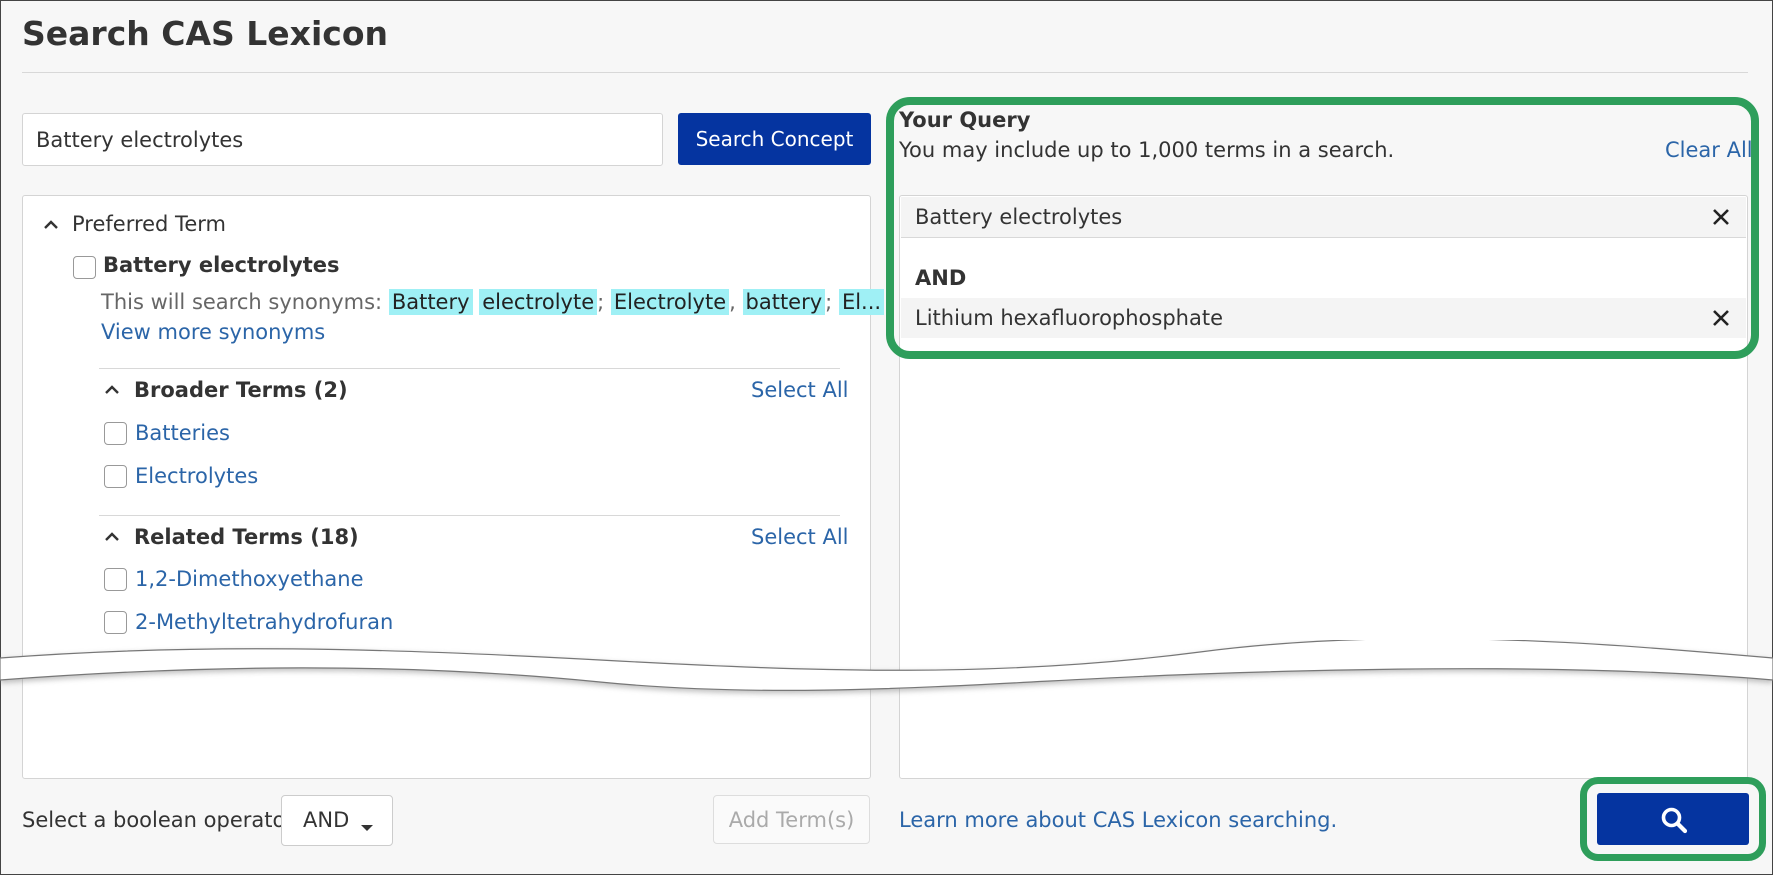 This screenshot has width=1773, height=875. I want to click on synonym-chip: Battery, so click(430, 302).